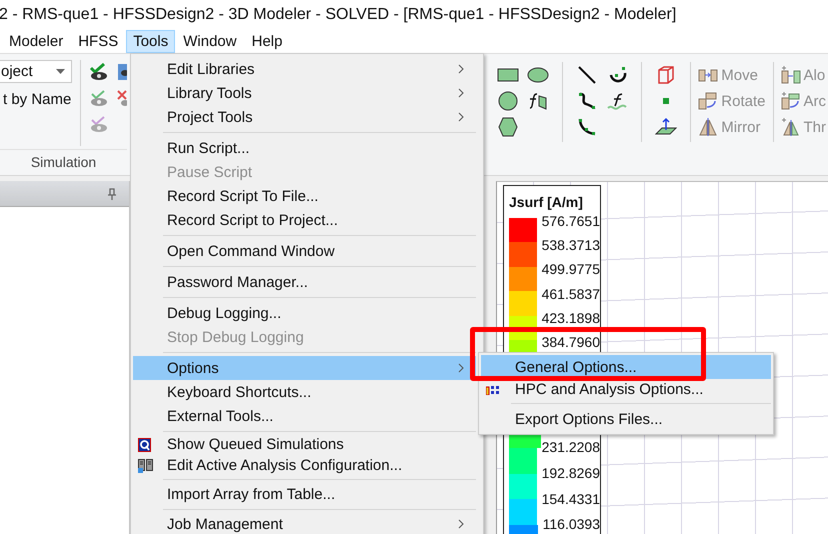 This screenshot has height=534, width=828. What do you see at coordinates (571, 474) in the screenshot?
I see `legend-value: 192.8269` at bounding box center [571, 474].